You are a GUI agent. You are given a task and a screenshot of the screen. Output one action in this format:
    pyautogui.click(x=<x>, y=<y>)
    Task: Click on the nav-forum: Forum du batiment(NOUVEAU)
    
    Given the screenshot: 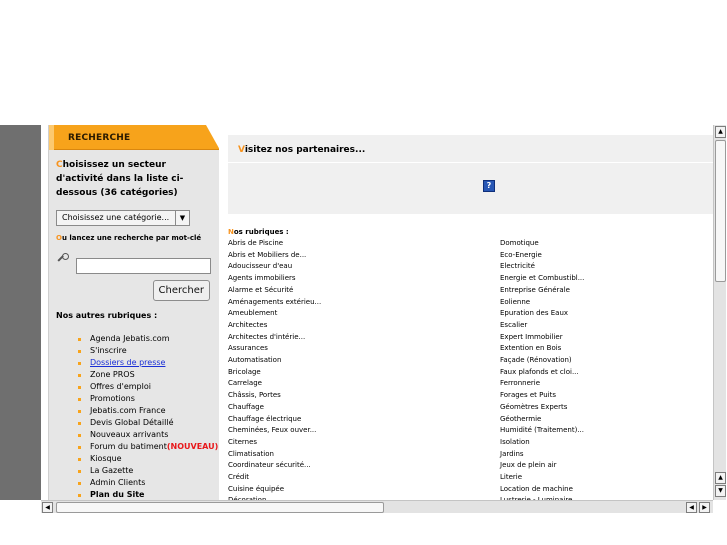 What is the action you would take?
    pyautogui.click(x=148, y=447)
    